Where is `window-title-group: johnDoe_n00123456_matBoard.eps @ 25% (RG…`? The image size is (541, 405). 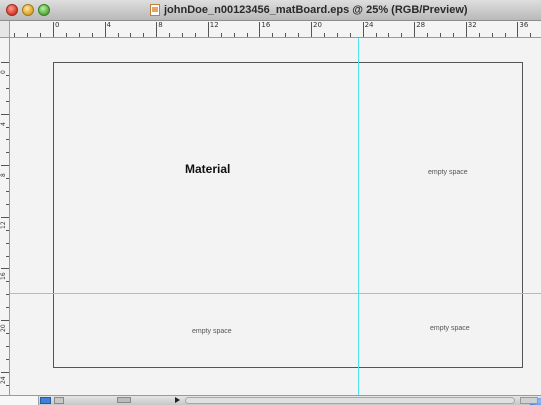 window-title-group: johnDoe_n00123456_matBoard.eps @ 25% (RG… is located at coordinates (309, 10).